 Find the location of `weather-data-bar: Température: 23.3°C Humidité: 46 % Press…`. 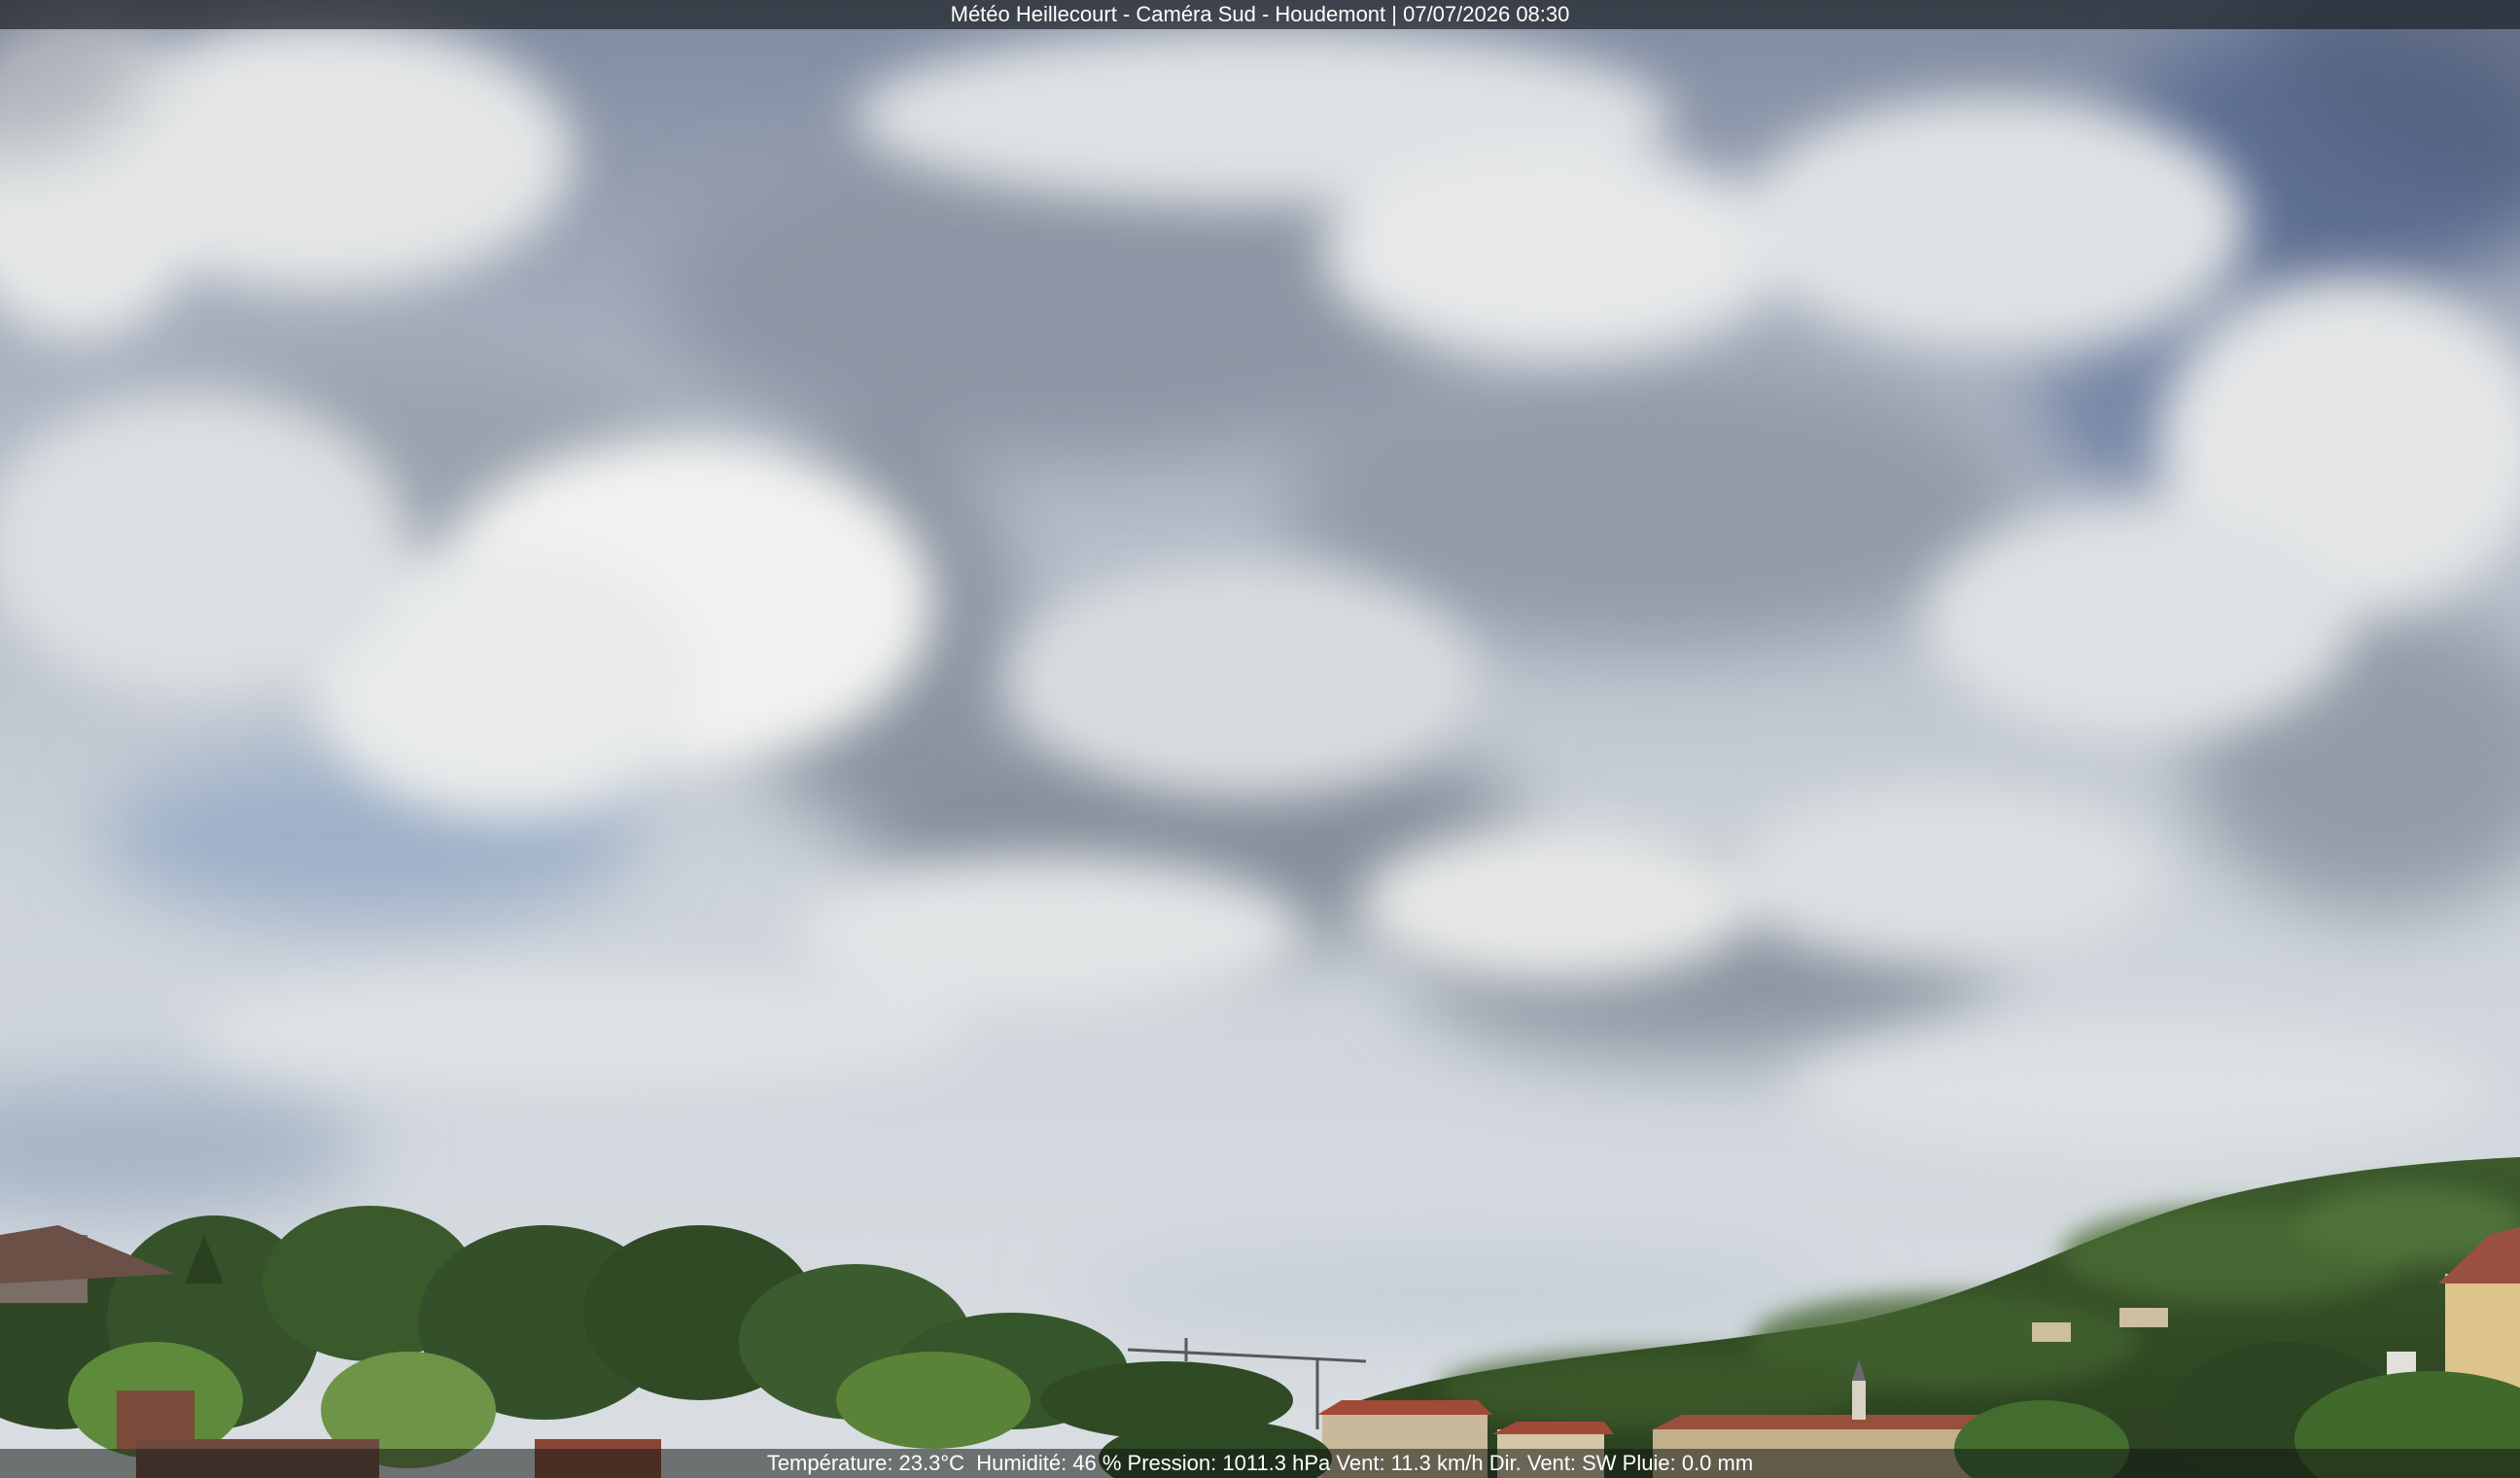

weather-data-bar: Température: 23.3°C Humidité: 46 % Press… is located at coordinates (1260, 1463).